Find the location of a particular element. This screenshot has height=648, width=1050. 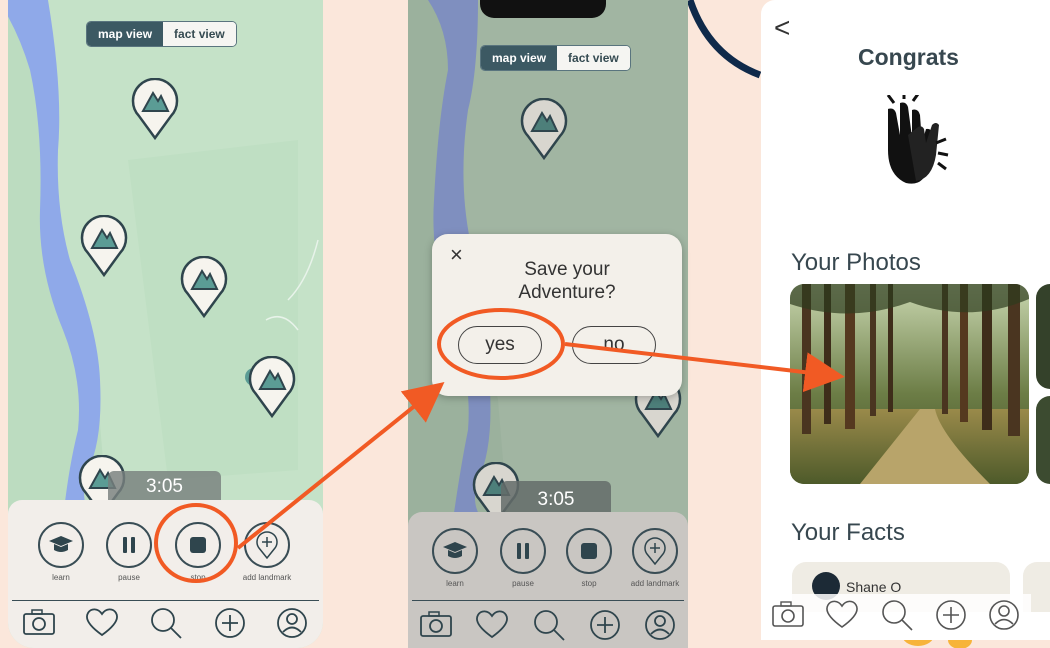

yes-button: yes is located at coordinates (500, 345).